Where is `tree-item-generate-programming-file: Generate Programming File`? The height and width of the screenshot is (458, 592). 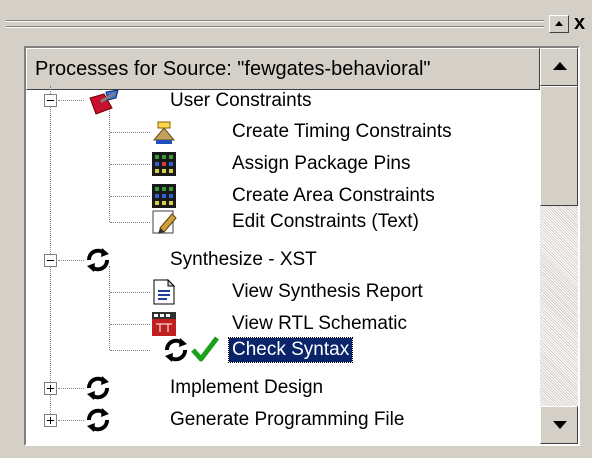
tree-item-generate-programming-file: Generate Programming File is located at coordinates (287, 420).